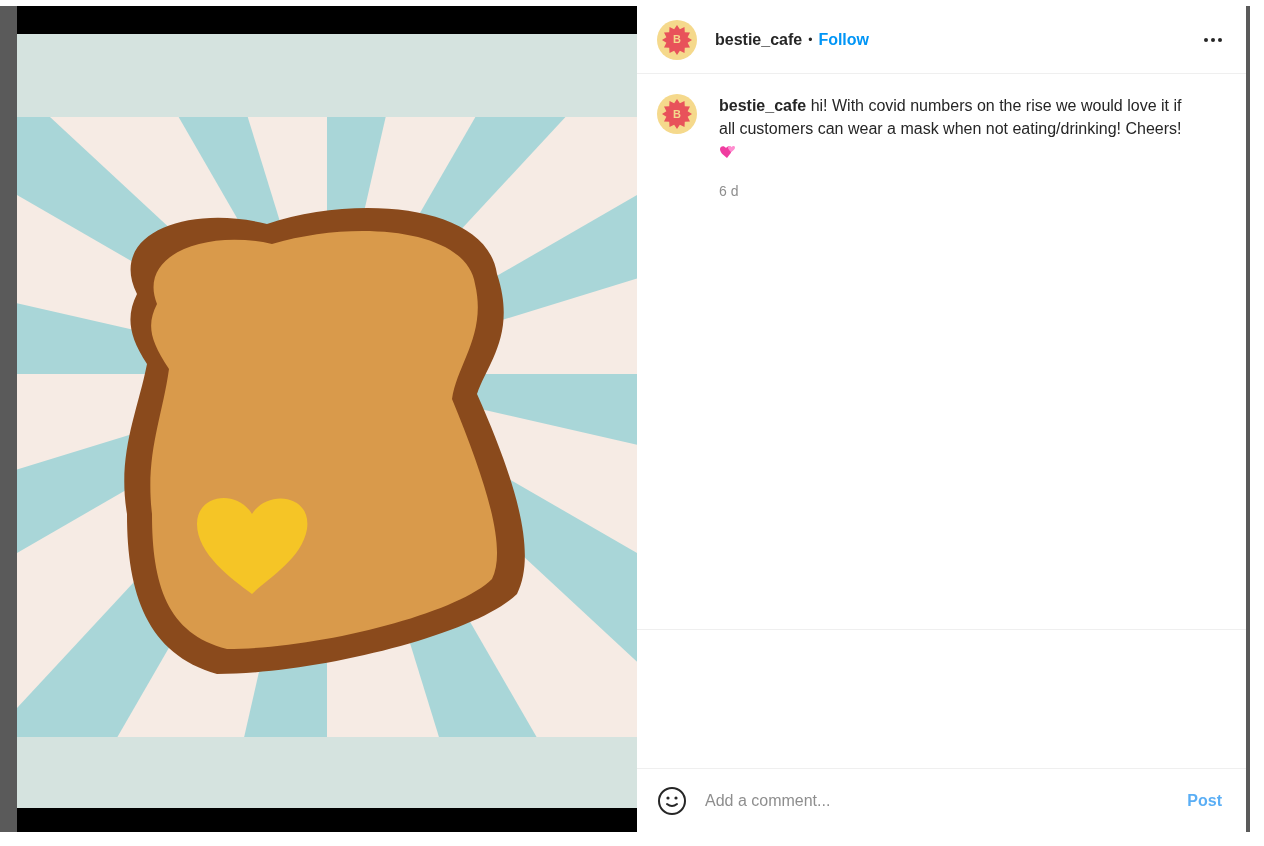 This screenshot has width=1264, height=846. I want to click on emoji-icon, so click(672, 800).